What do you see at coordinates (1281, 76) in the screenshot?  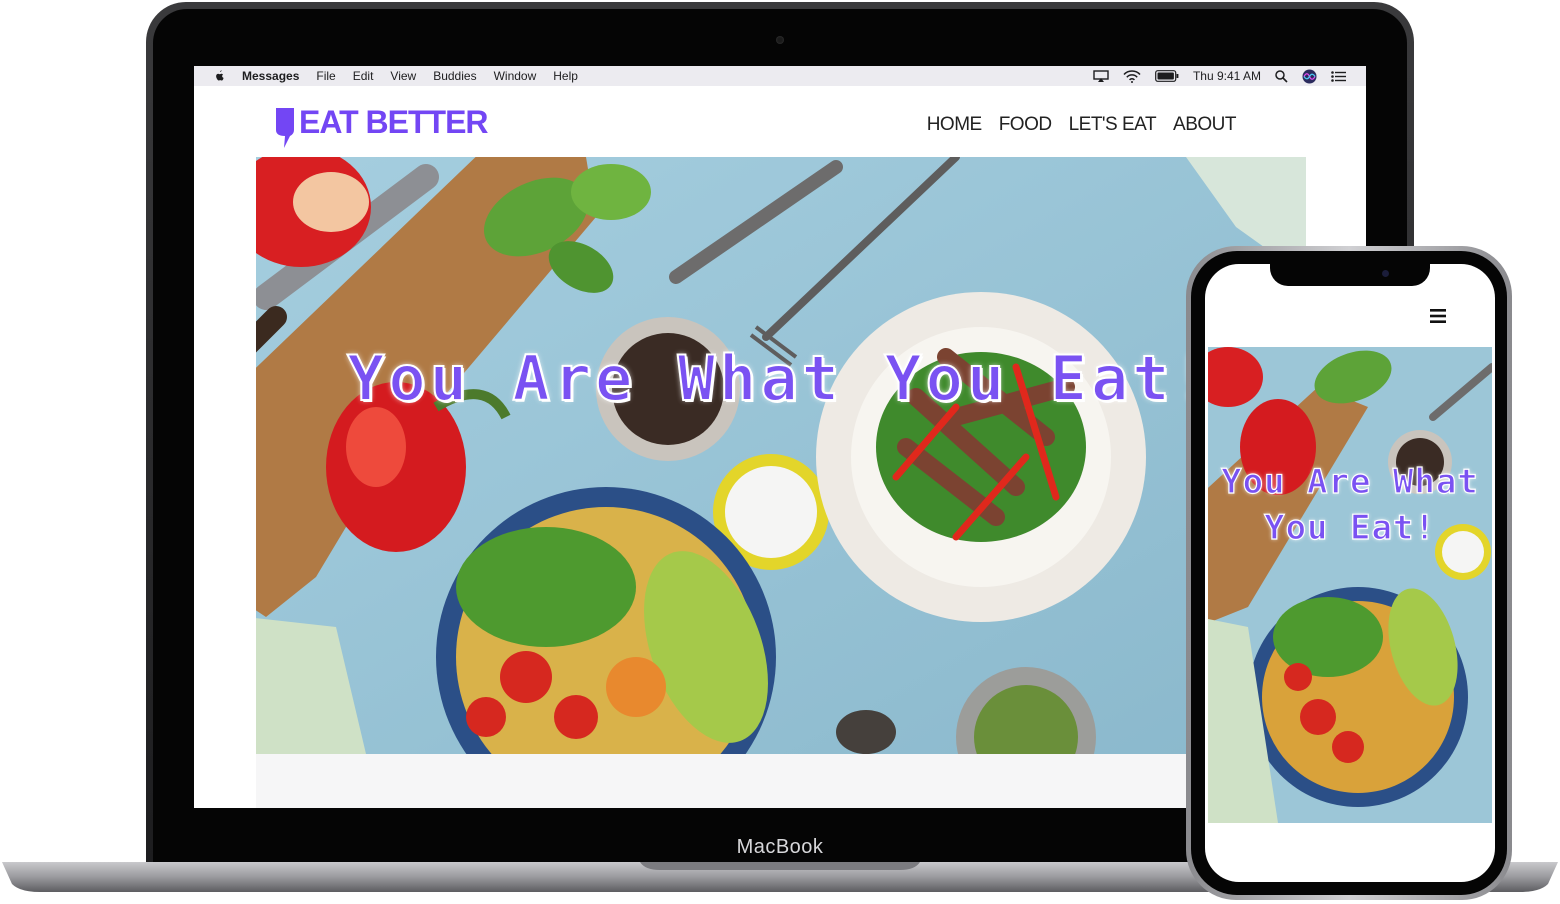 I see `spotlight-search-icon` at bounding box center [1281, 76].